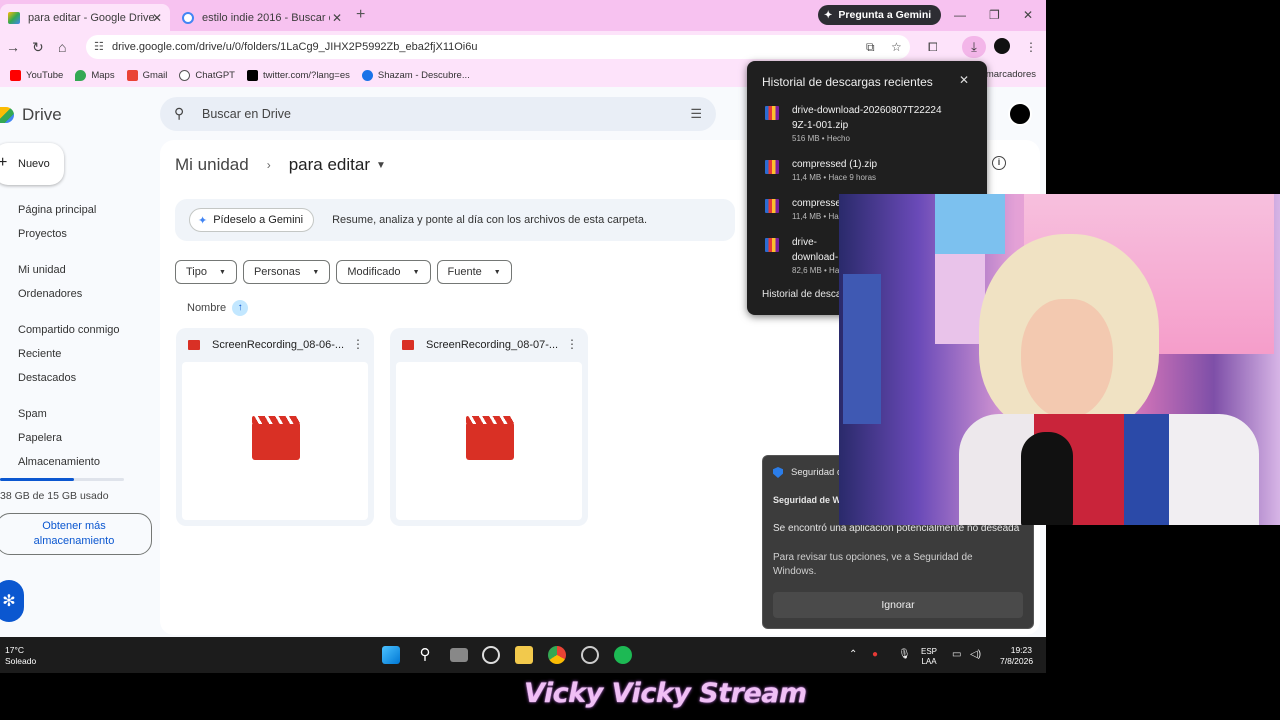  What do you see at coordinates (994, 15) in the screenshot?
I see `restore-icon: ❐` at bounding box center [994, 15].